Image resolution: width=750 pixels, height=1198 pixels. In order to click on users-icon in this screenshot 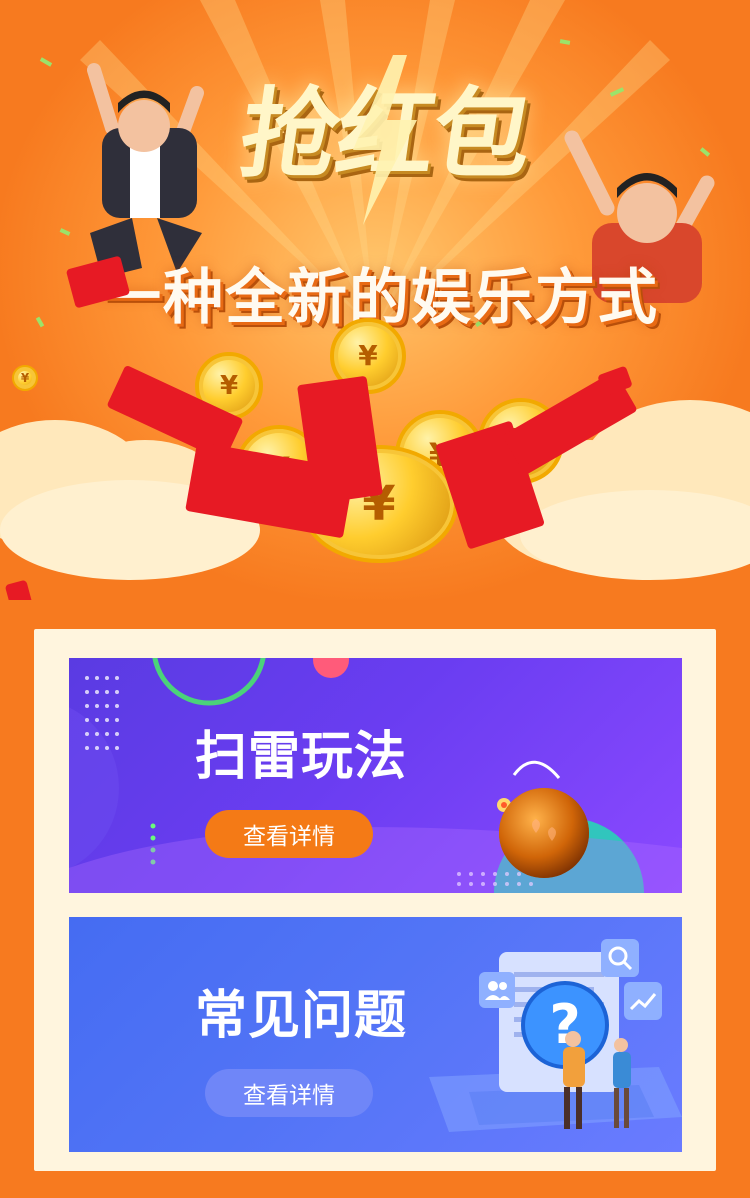, I will do `click(497, 990)`.